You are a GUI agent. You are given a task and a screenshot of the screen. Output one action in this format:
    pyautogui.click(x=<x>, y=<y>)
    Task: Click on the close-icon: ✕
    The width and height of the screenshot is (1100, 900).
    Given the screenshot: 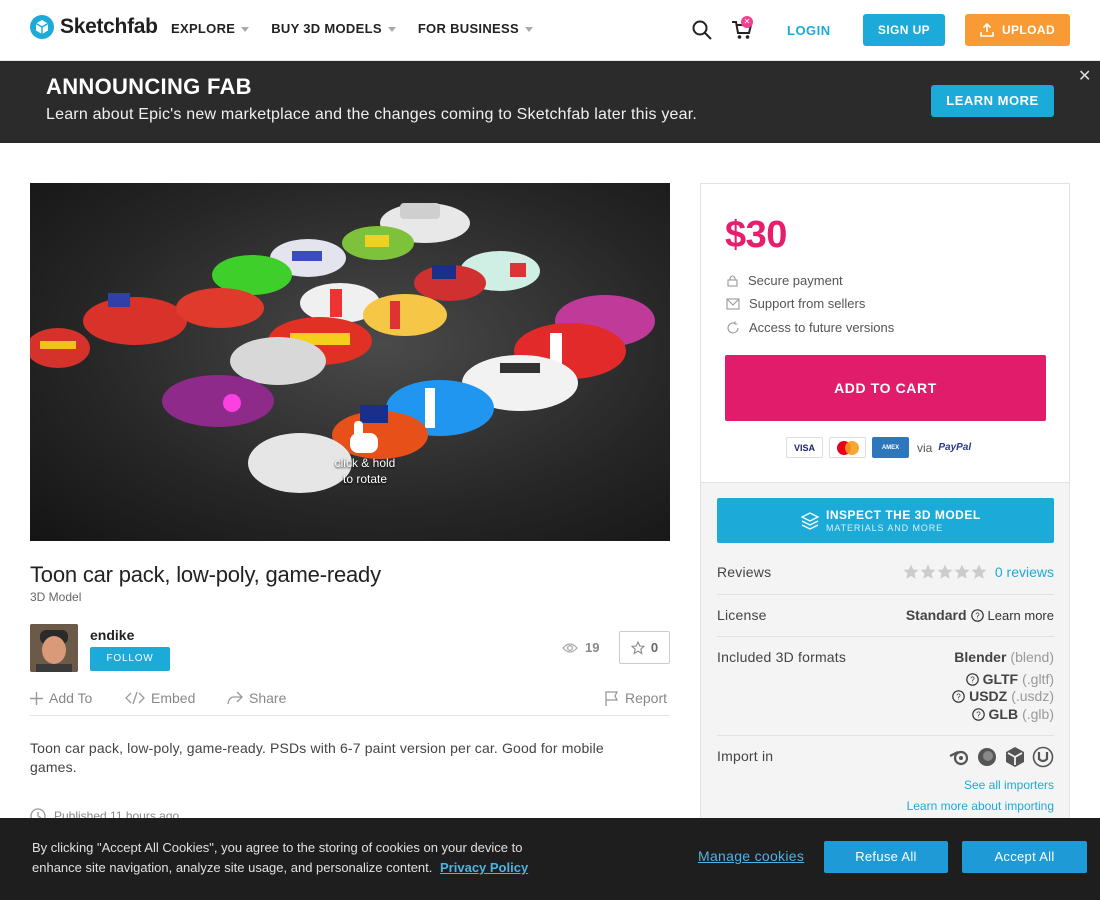 What is the action you would take?
    pyautogui.click(x=1084, y=76)
    